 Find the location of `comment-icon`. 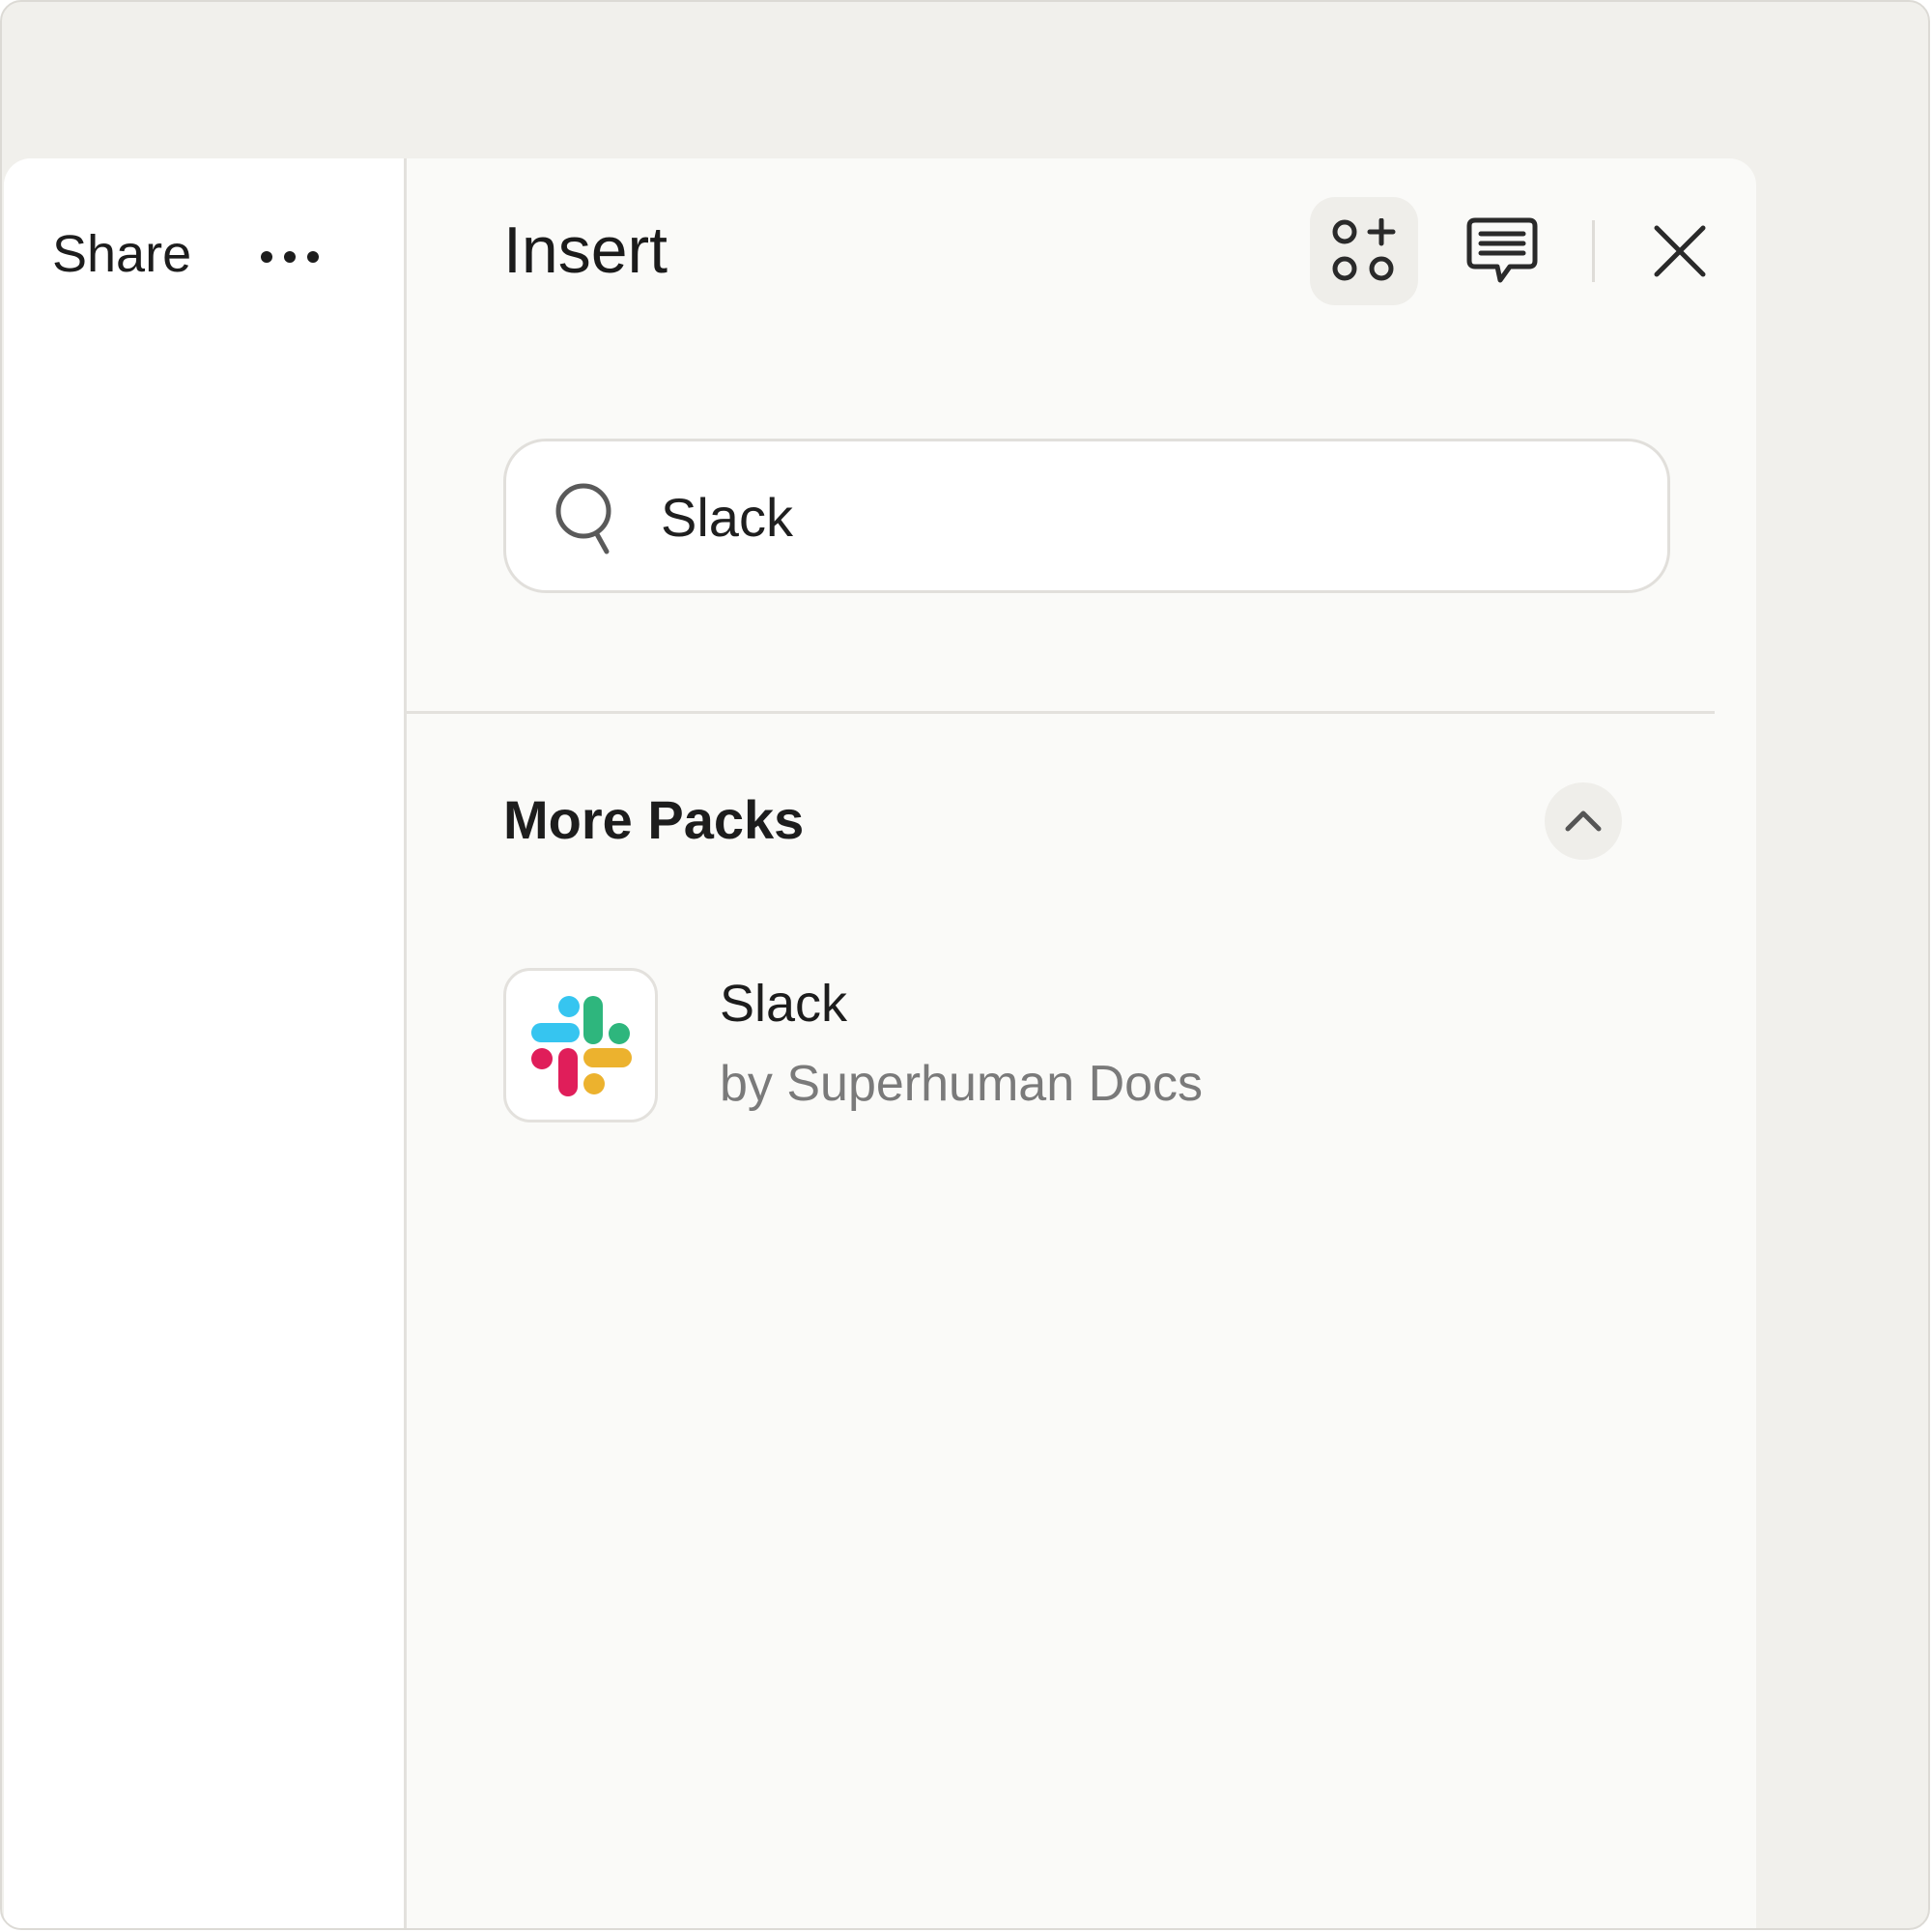

comment-icon is located at coordinates (1502, 250).